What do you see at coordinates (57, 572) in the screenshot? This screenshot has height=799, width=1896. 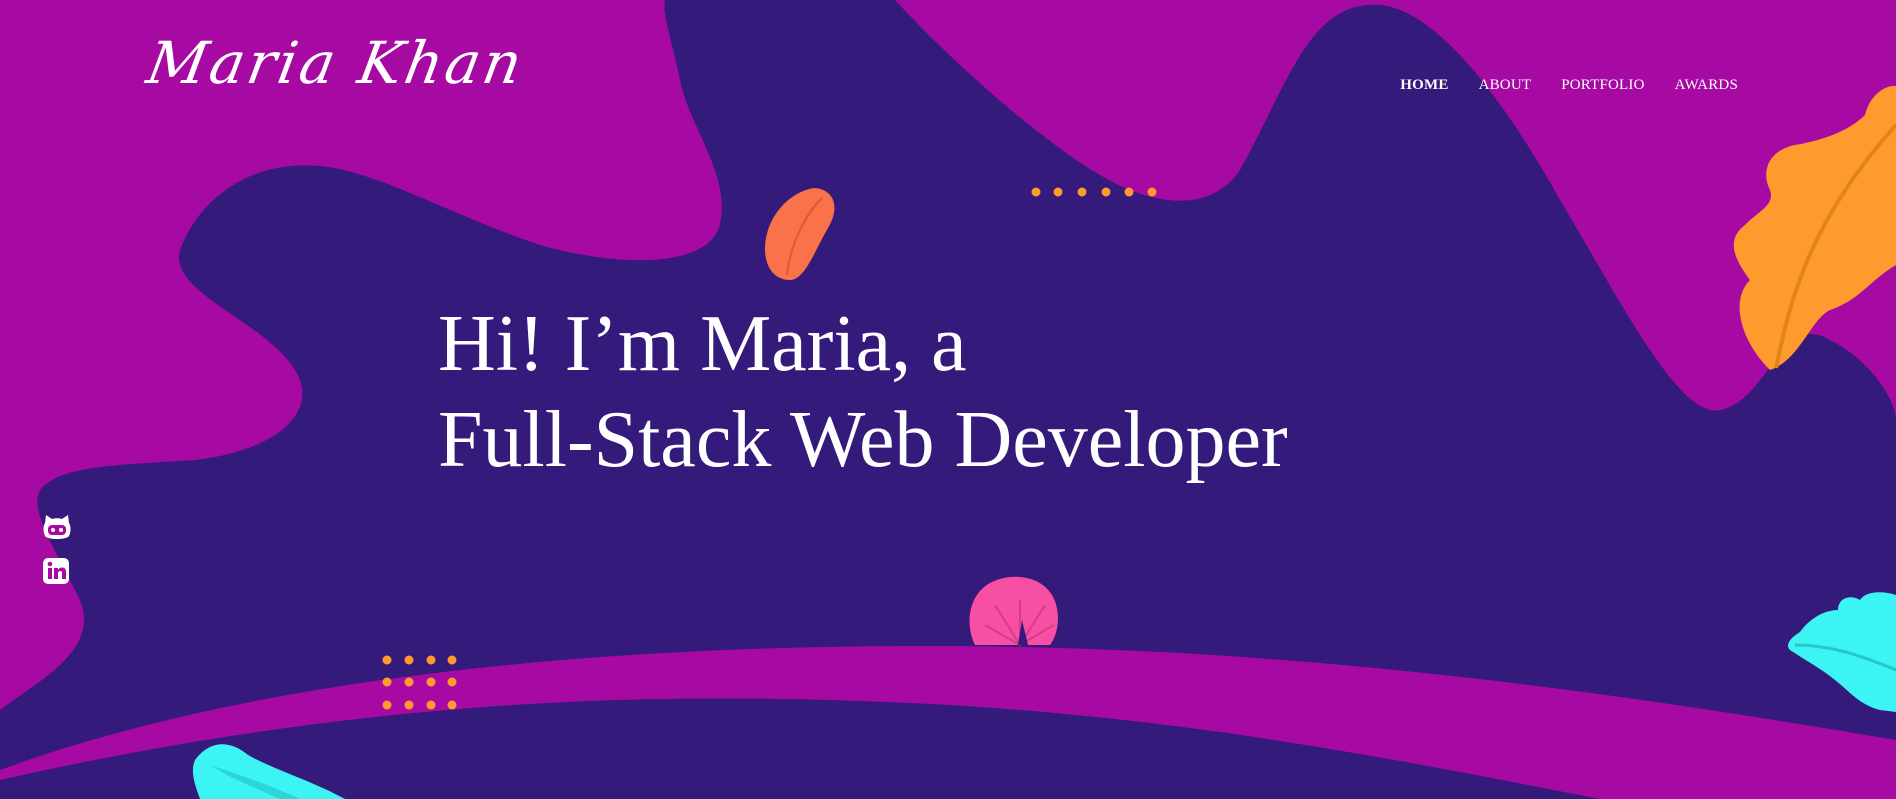 I see `linkedin-icon` at bounding box center [57, 572].